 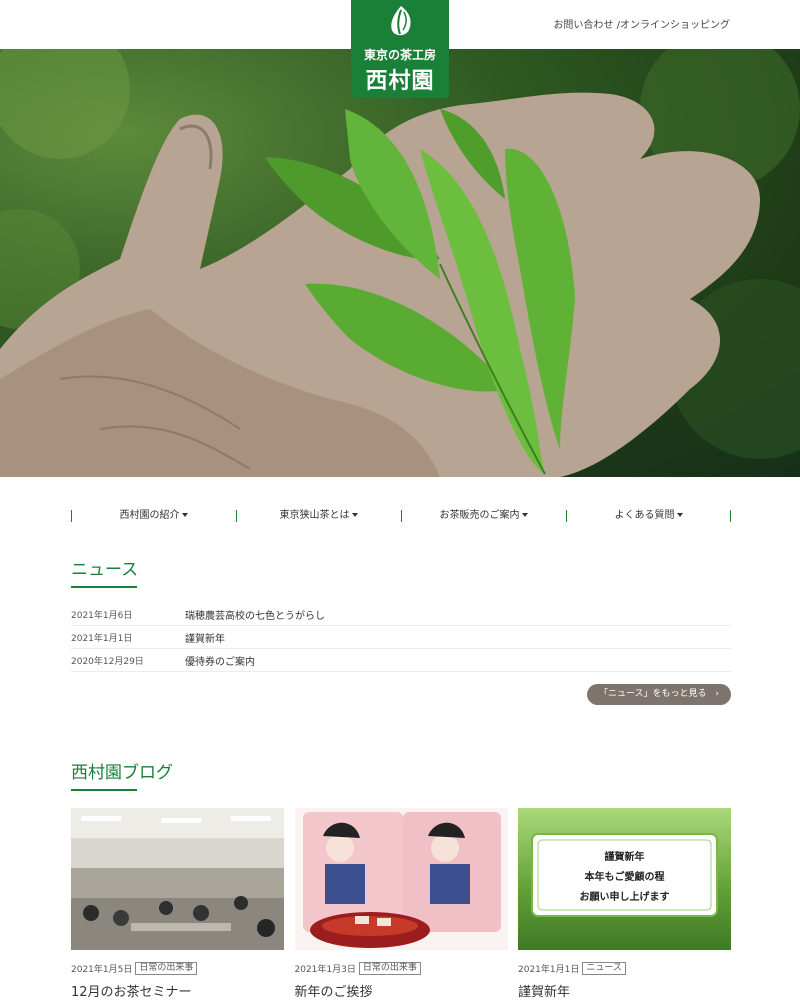 What do you see at coordinates (401, 614) in the screenshot?
I see `news-item: 2021年1月6日 瑞穂農芸高校の七色とうがらし` at bounding box center [401, 614].